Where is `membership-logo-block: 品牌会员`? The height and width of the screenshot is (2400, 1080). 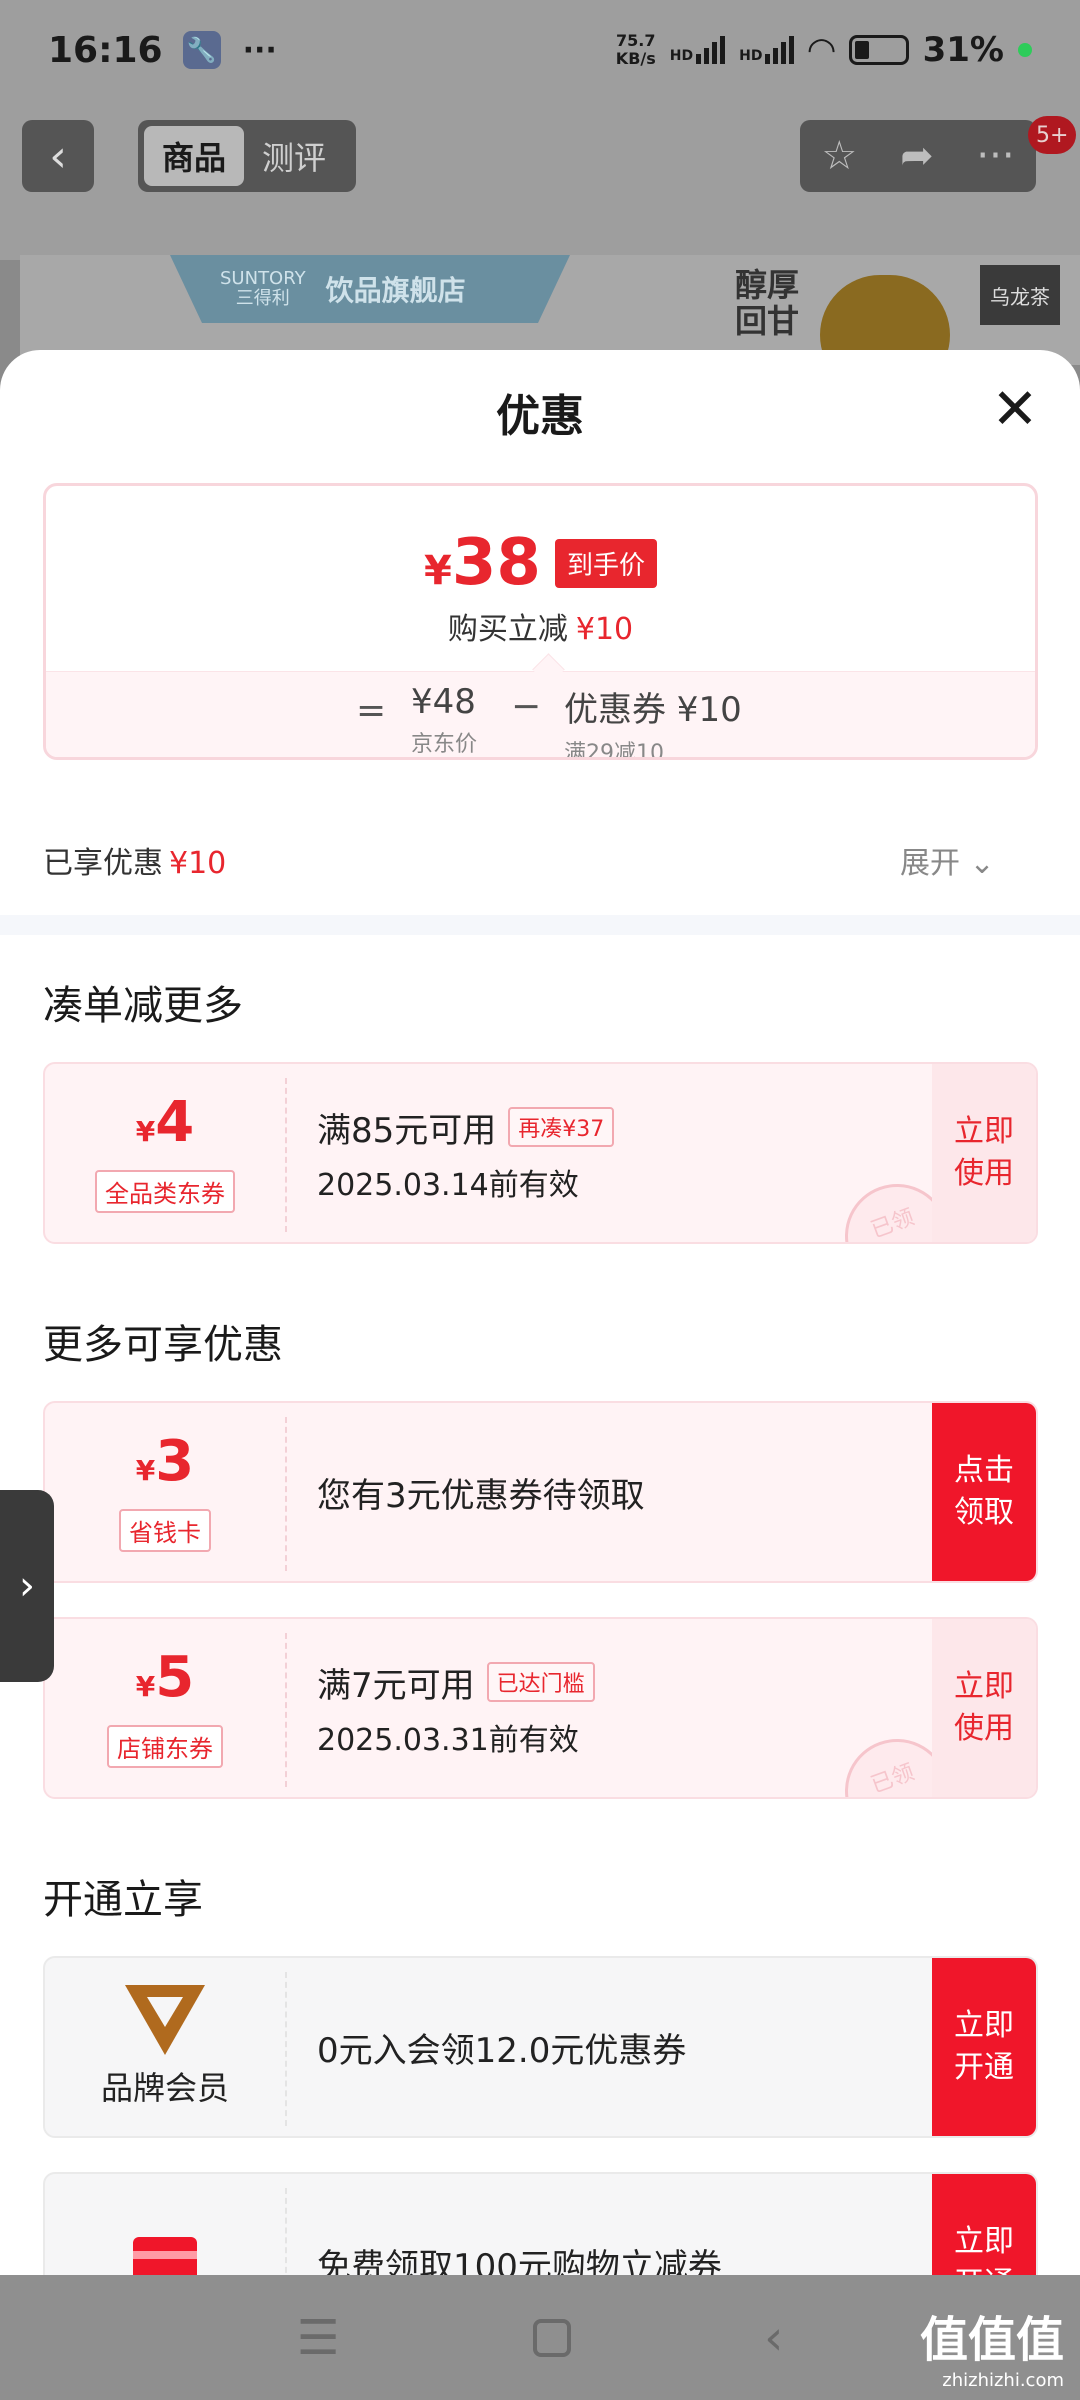
membership-logo-block: 品牌会员 is located at coordinates (165, 2047).